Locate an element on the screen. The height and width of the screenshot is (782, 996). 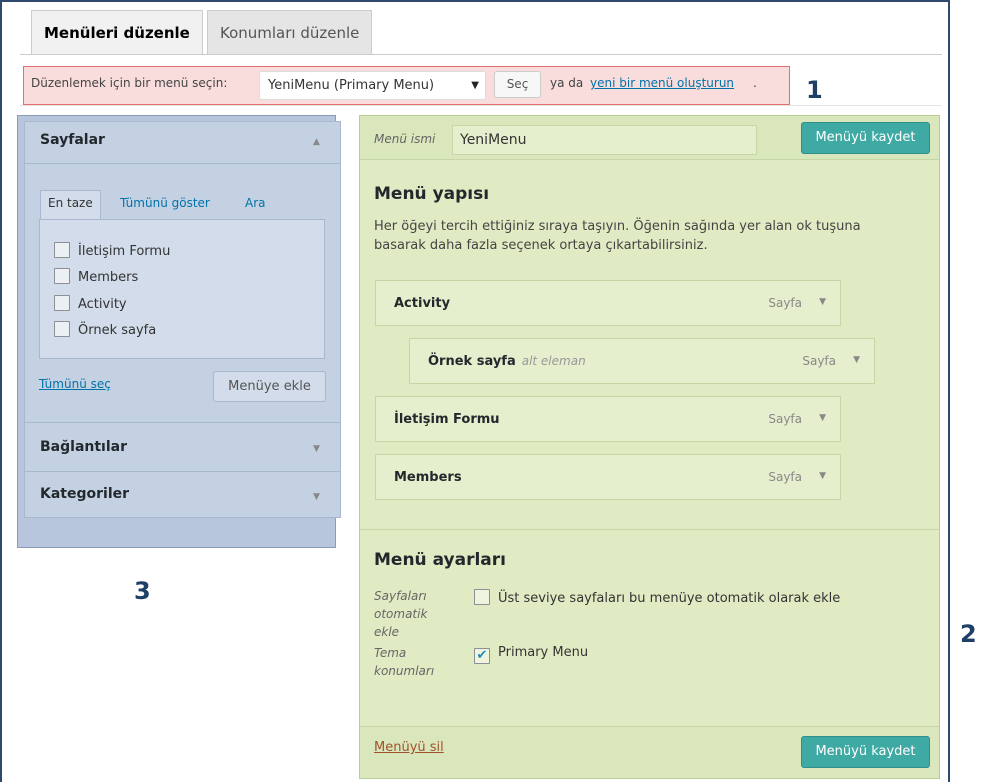
pages-section-title: Sayfalar is located at coordinates (72, 140).